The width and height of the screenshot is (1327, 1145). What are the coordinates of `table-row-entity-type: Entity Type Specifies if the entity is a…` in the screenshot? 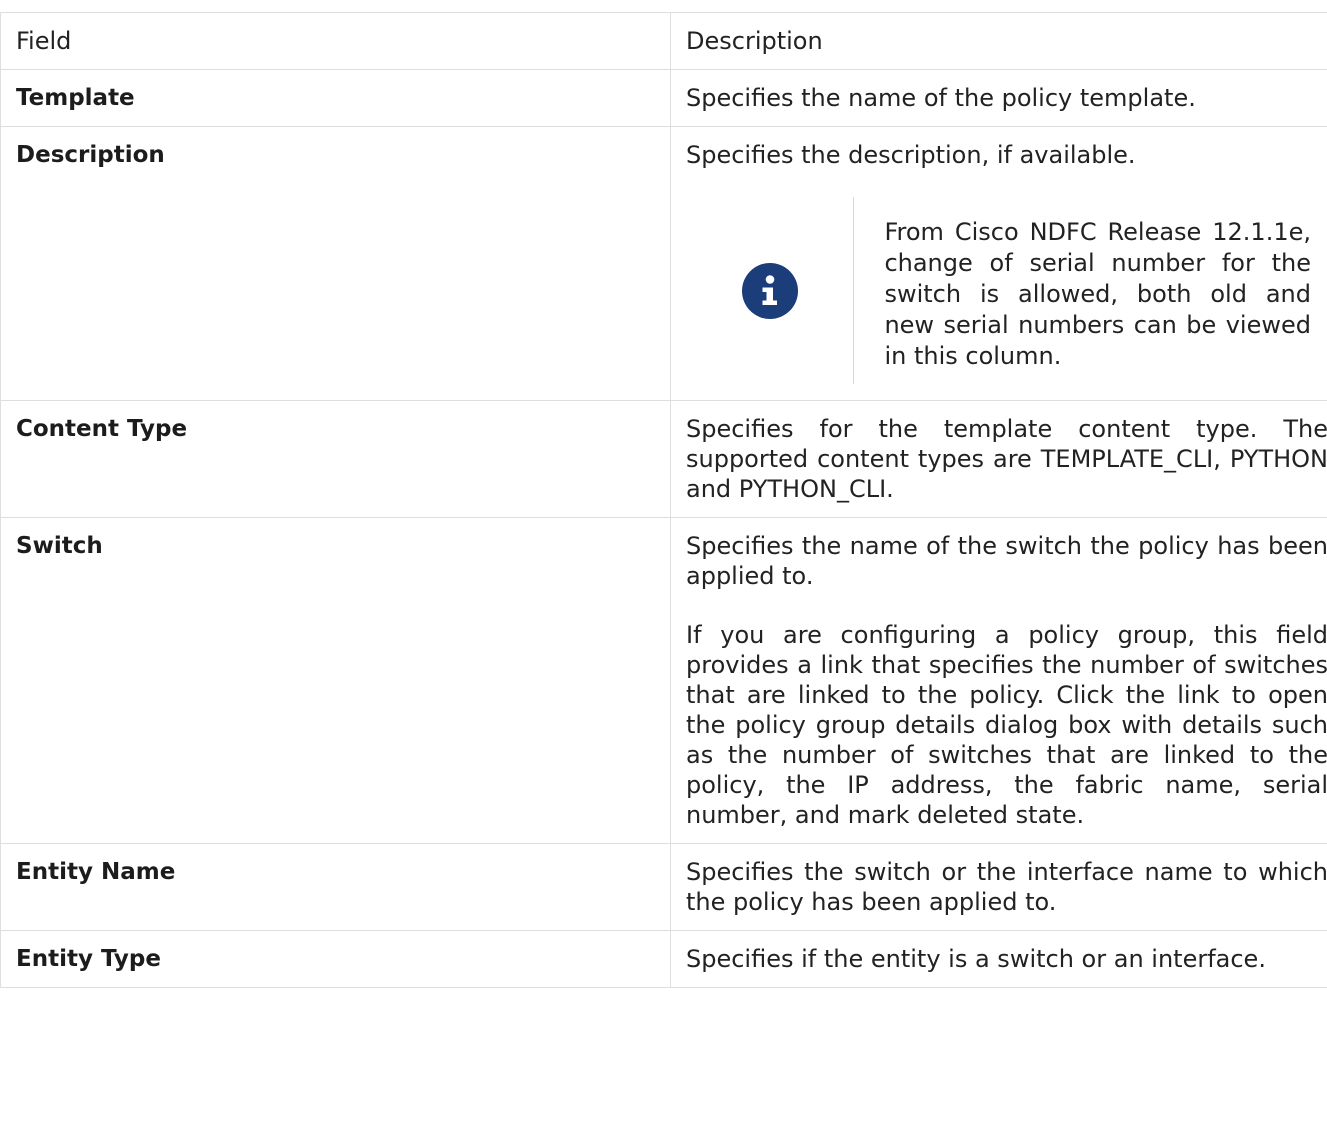 It's located at (663, 959).